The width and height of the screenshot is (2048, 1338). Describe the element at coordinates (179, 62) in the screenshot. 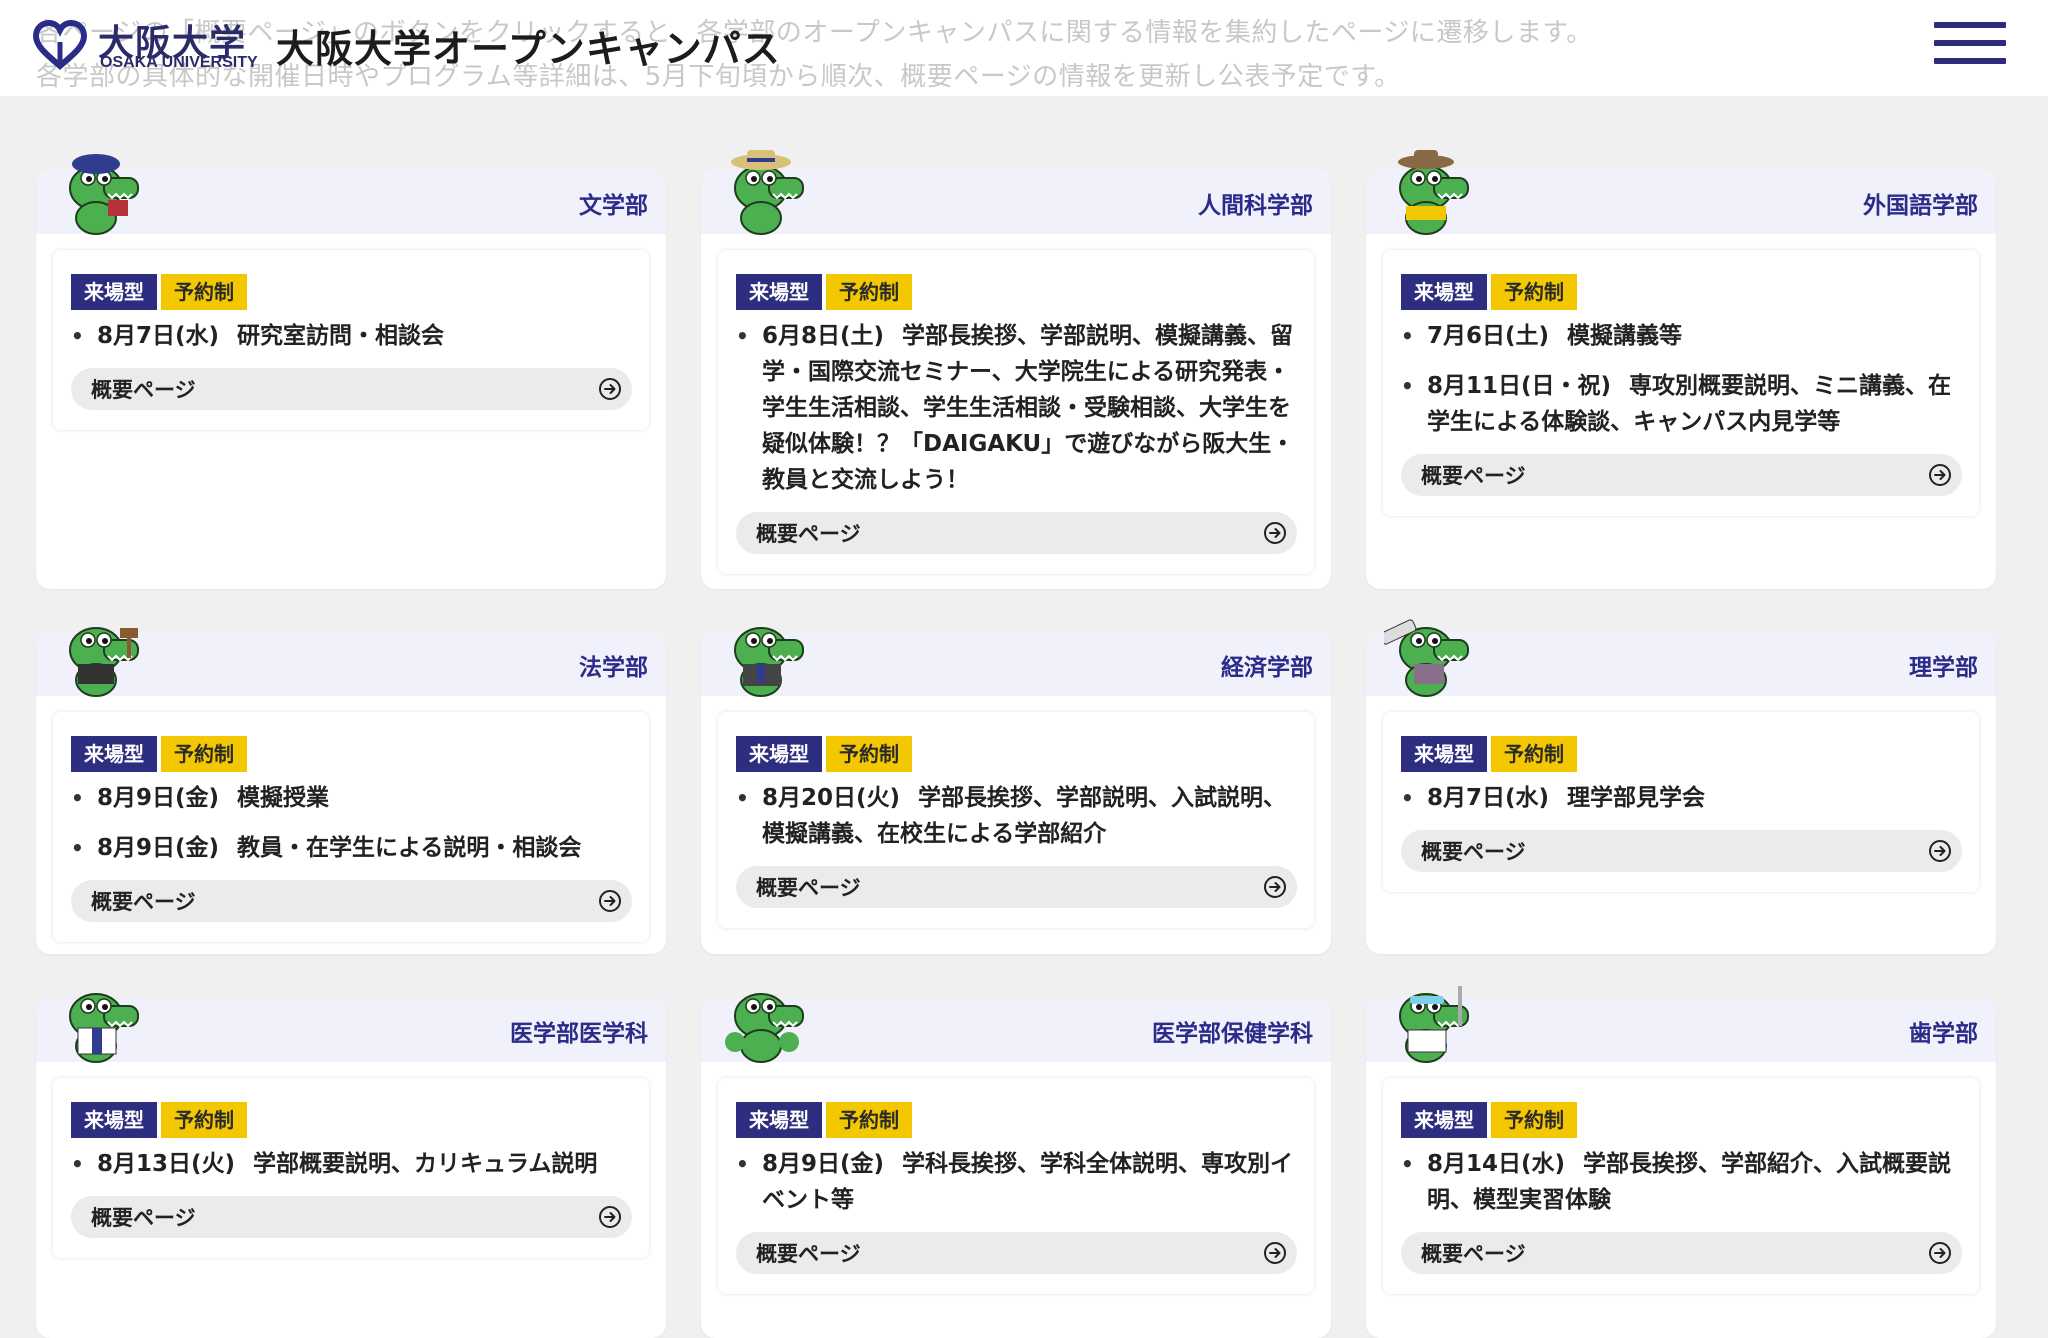

I see `logo-english: OSAKA UNIVERSITY` at that location.